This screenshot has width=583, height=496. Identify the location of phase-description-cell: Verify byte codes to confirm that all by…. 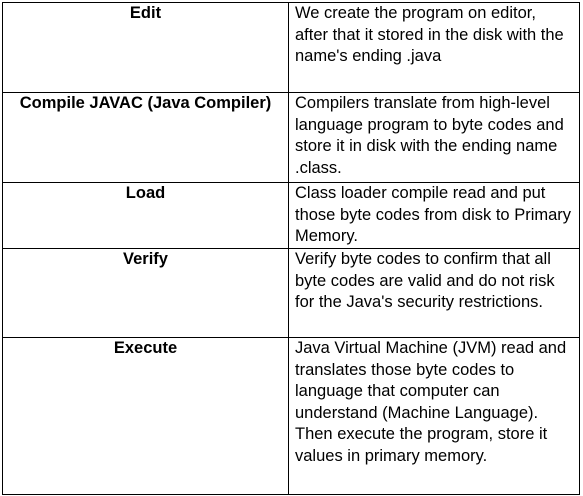
(434, 293).